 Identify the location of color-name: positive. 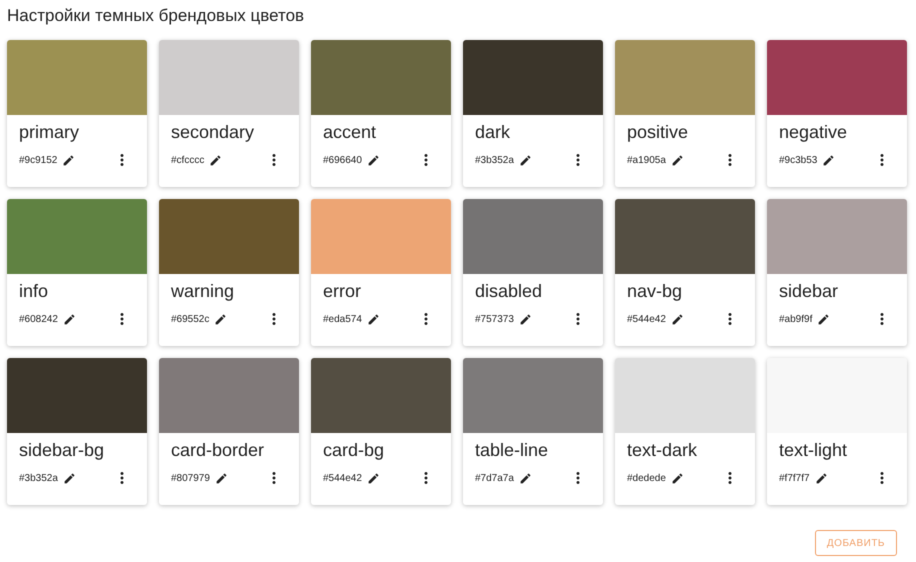
(658, 132).